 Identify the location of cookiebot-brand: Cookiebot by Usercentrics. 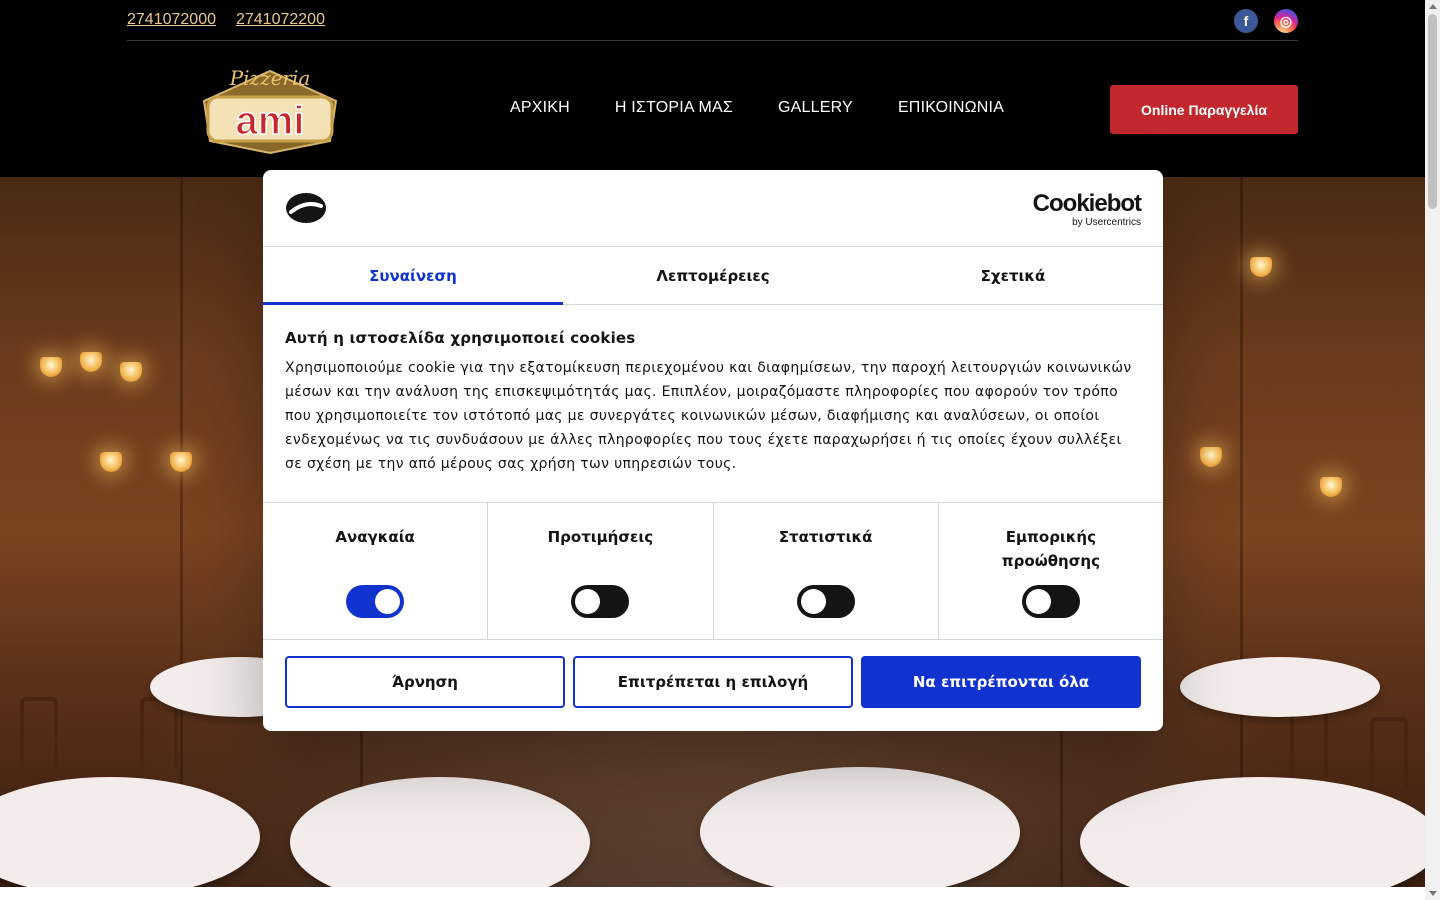
(1087, 209).